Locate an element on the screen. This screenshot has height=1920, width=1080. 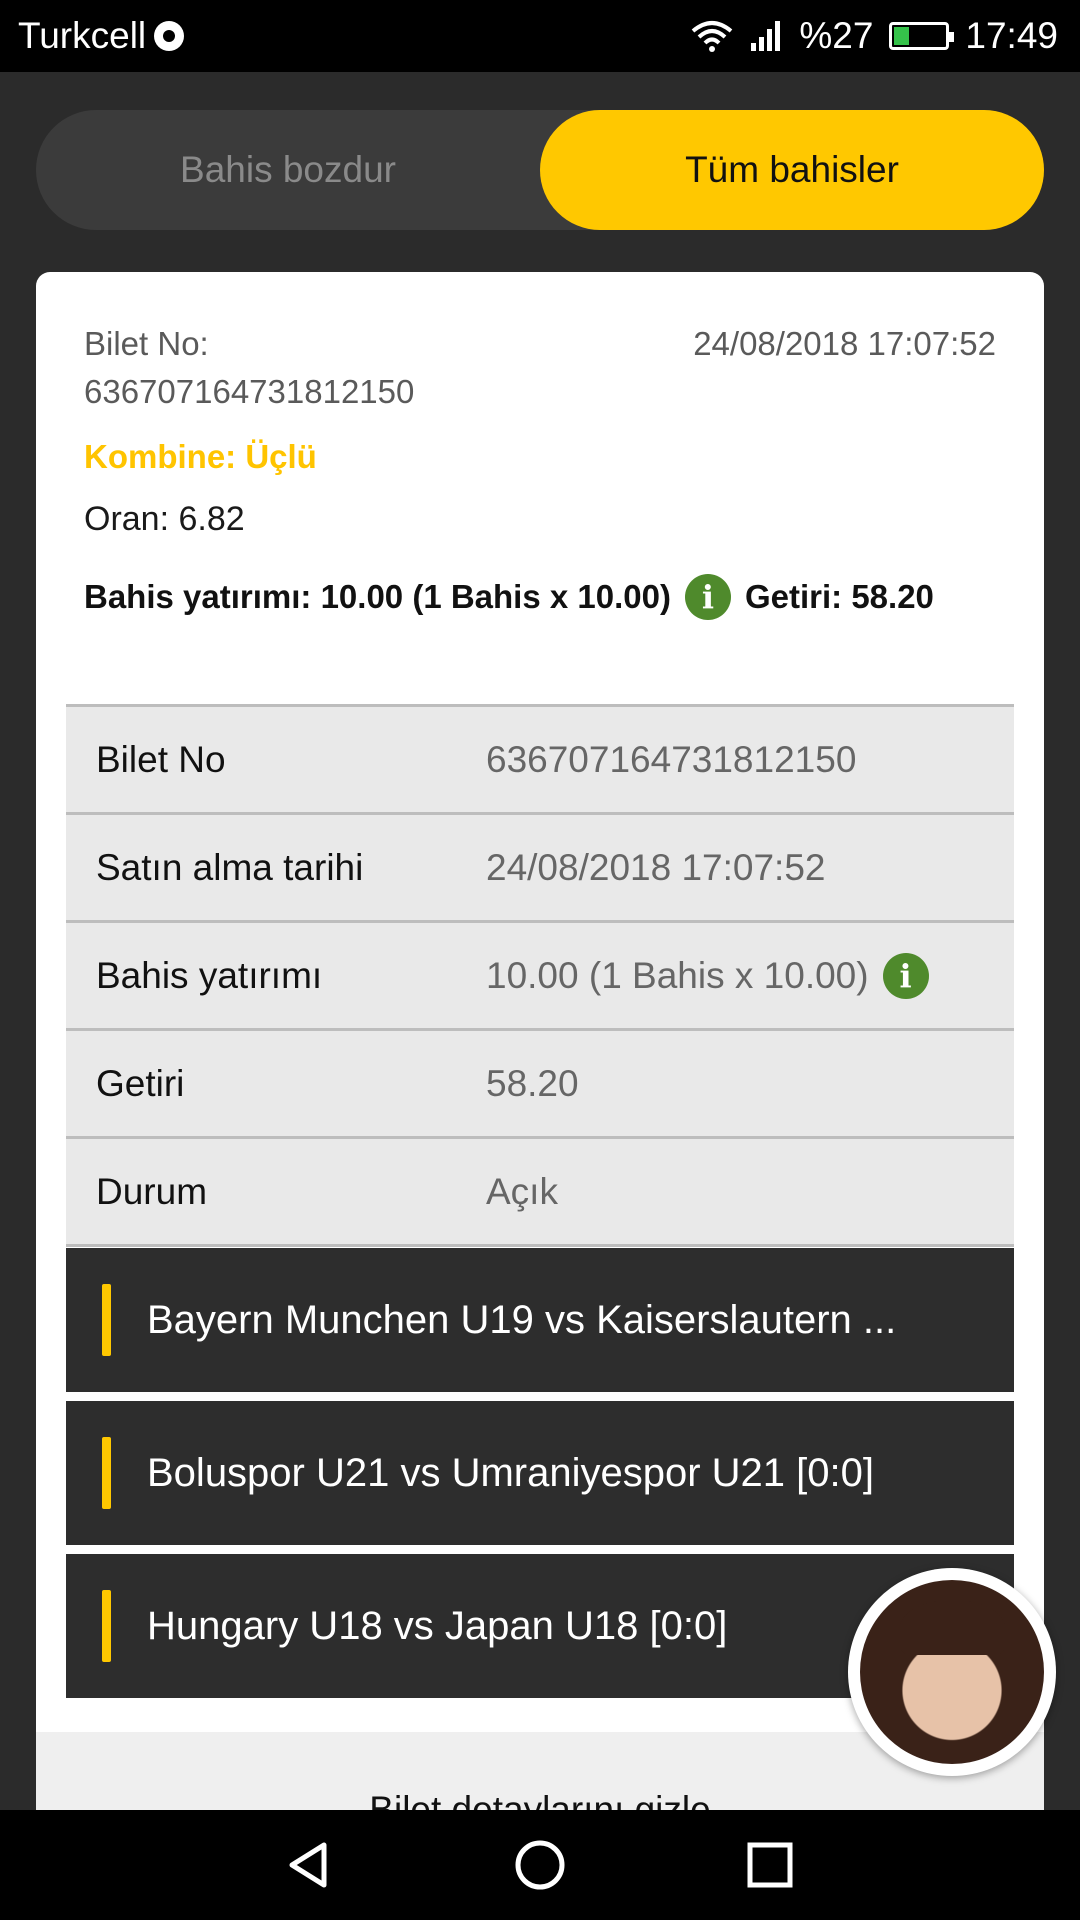
table-row: Bahis yatırımı 10.00 (1 Bahis x 10.00) i is located at coordinates (540, 977).